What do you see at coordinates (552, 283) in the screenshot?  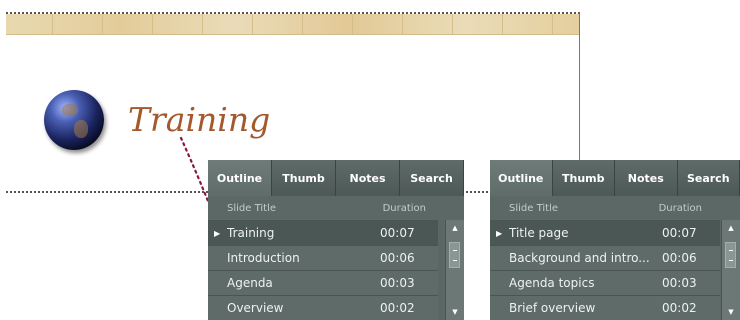 I see `row-title: Agenda topics` at bounding box center [552, 283].